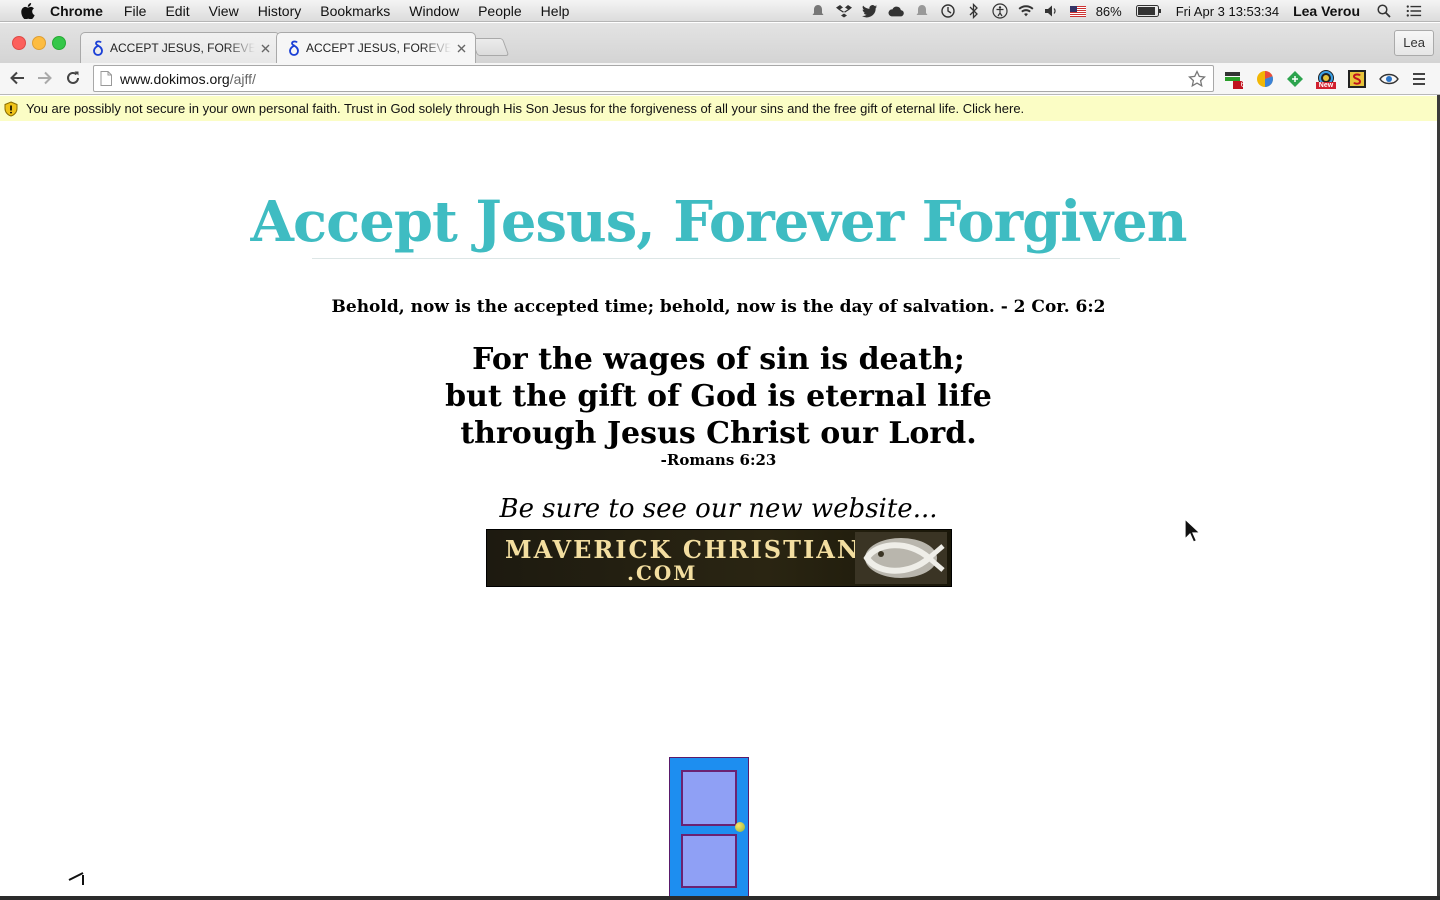 Image resolution: width=1440 pixels, height=900 pixels. Describe the element at coordinates (1197, 79) in the screenshot. I see `bookmark-star-icon` at that location.